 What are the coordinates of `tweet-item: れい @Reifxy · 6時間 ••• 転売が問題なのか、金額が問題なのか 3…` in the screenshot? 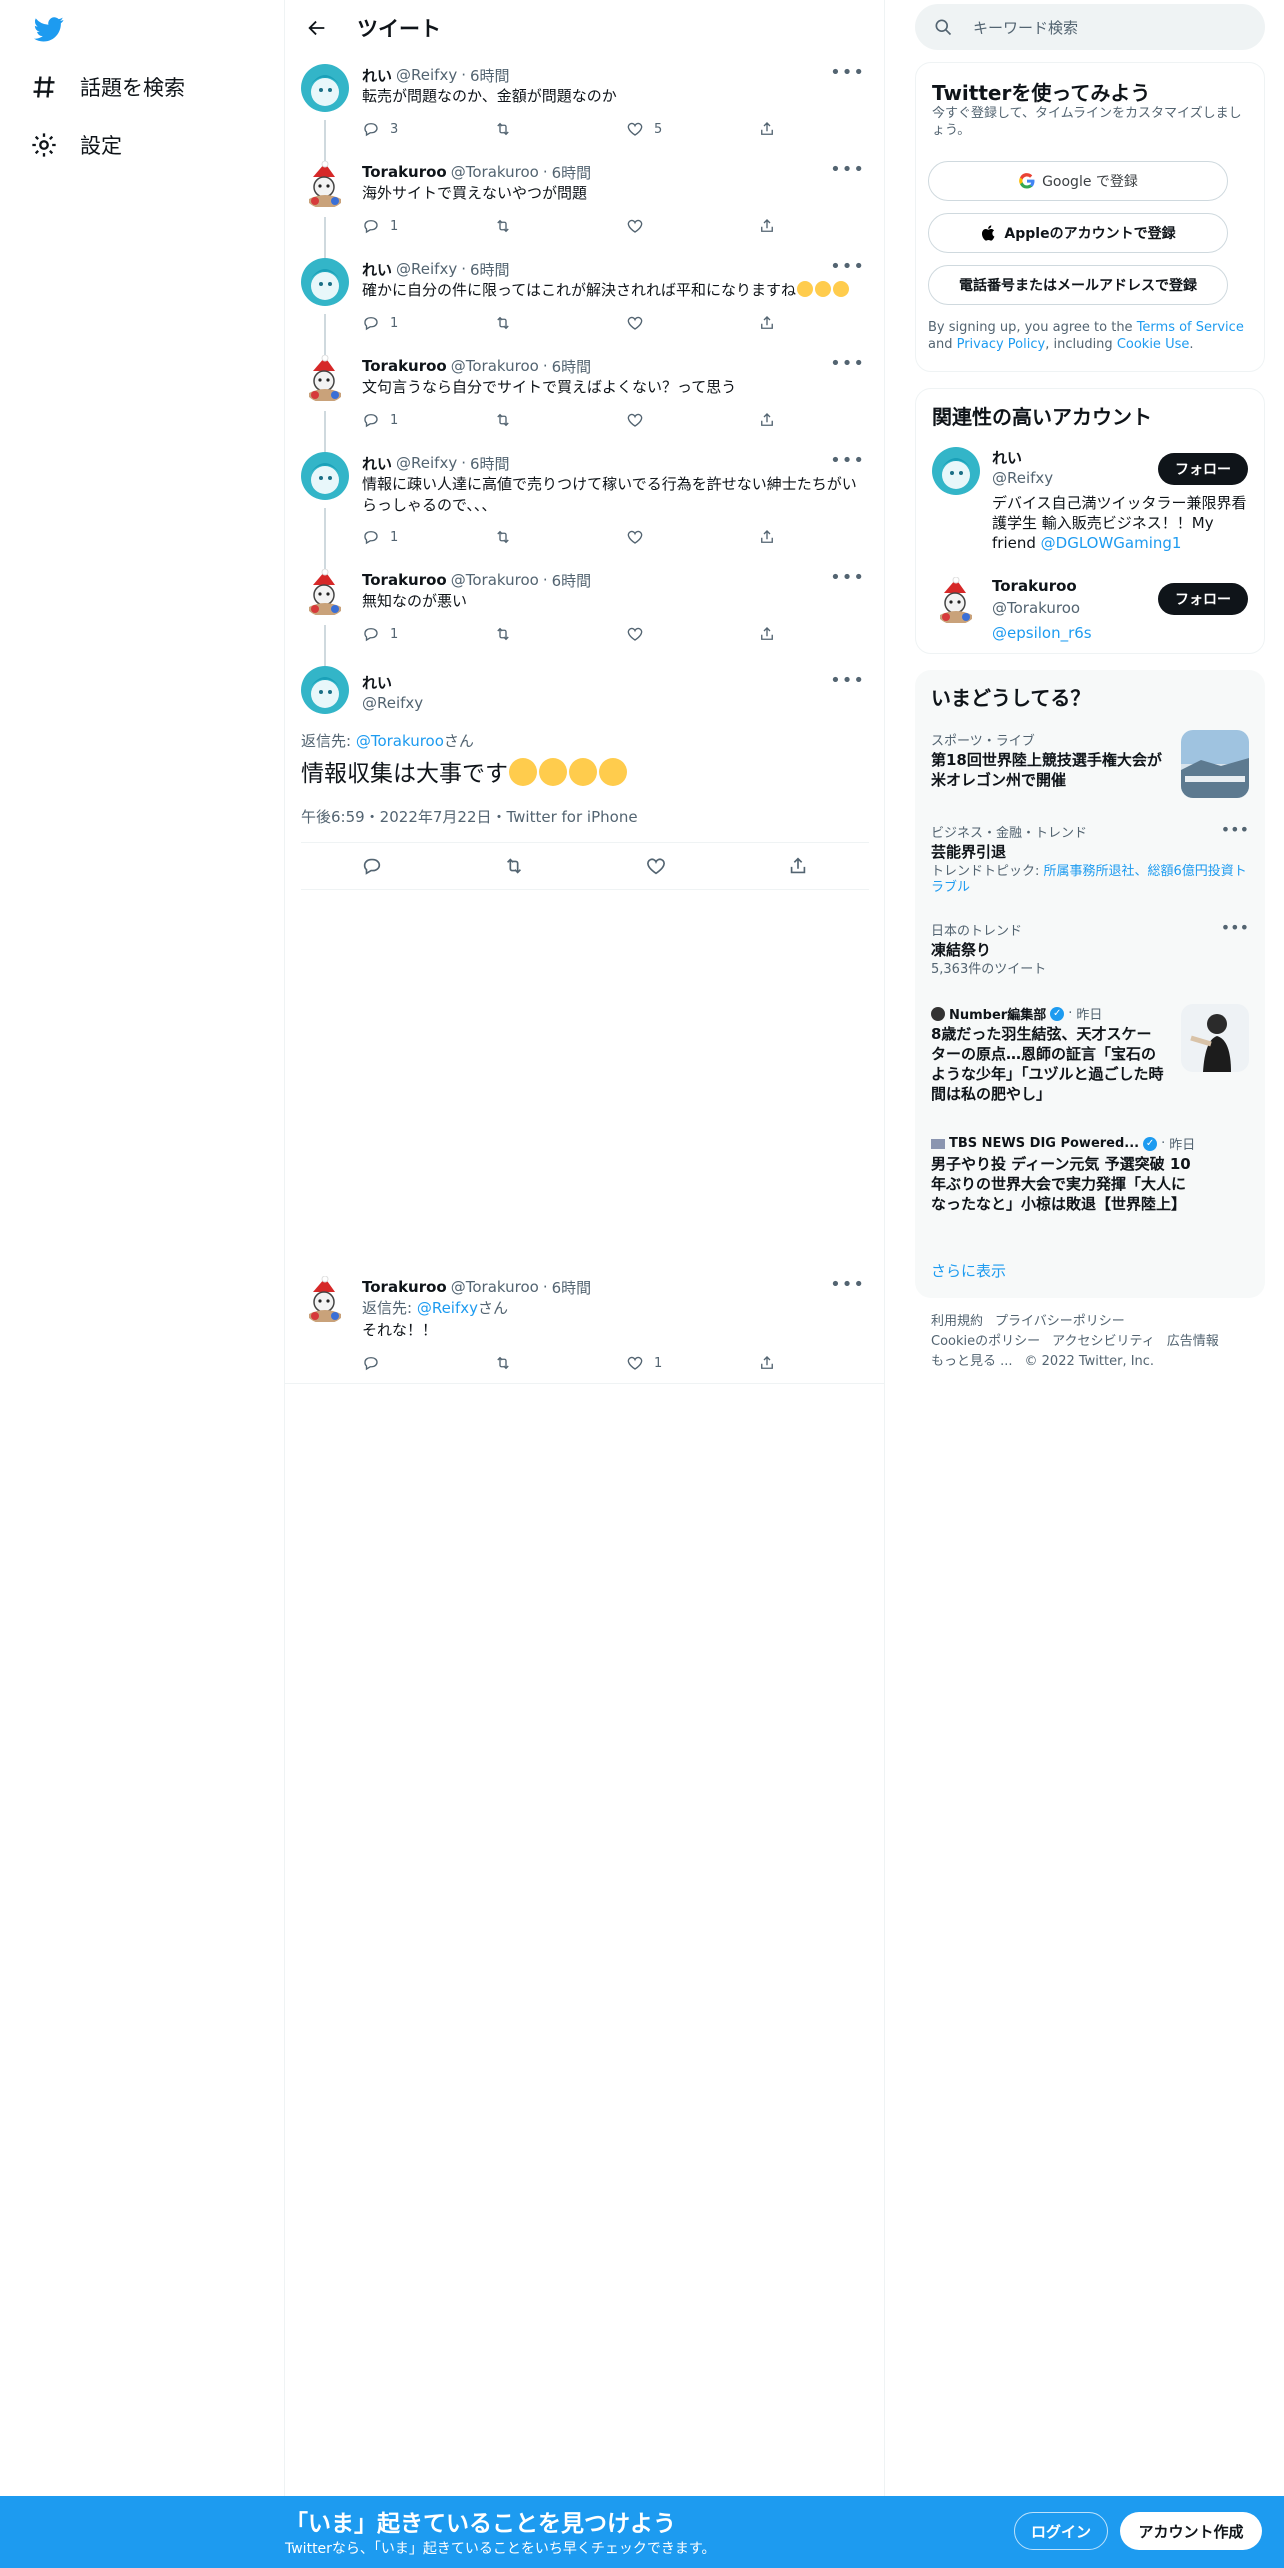 It's located at (585, 111).